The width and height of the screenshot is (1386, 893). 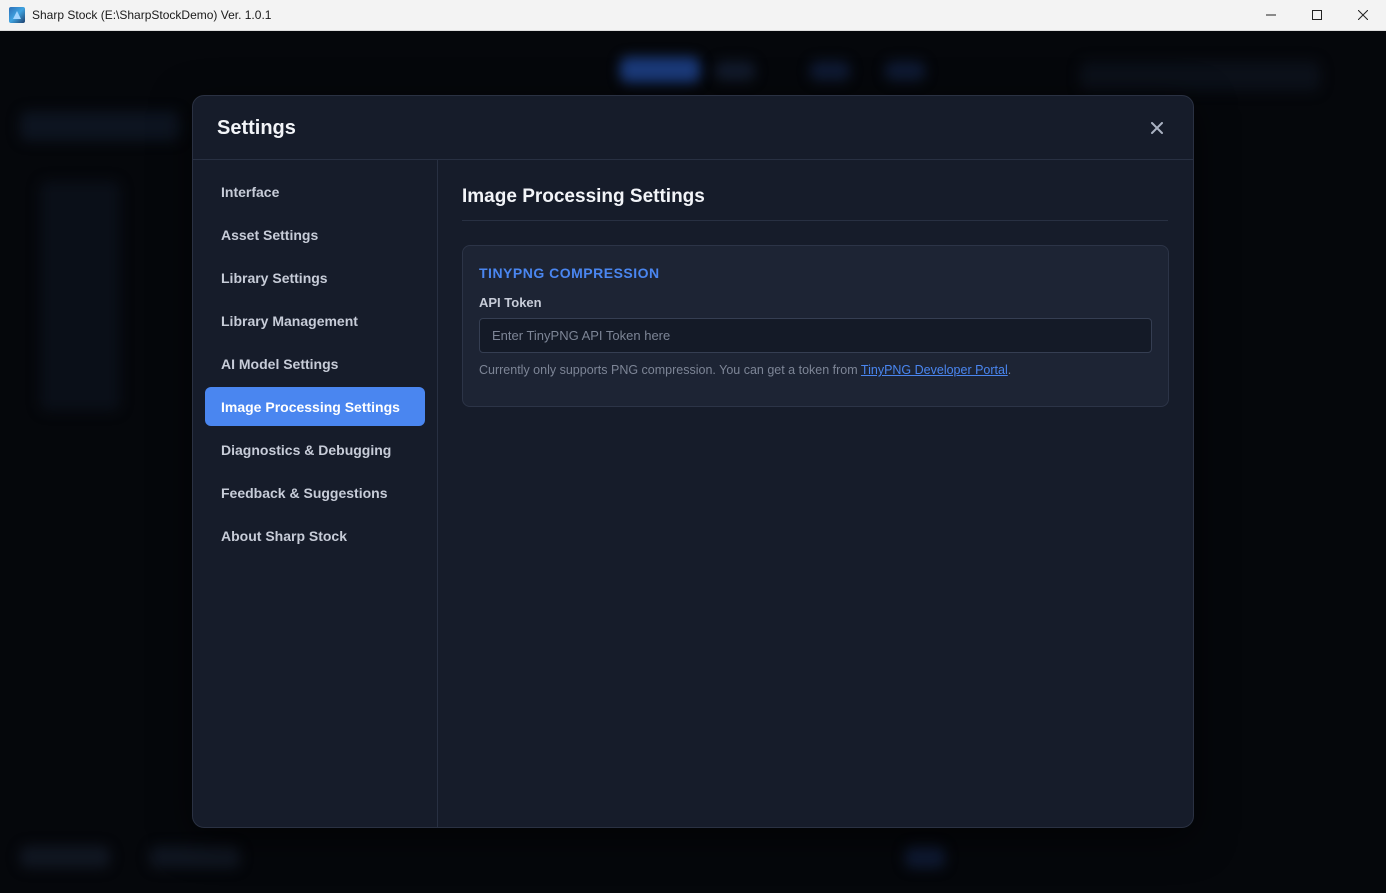 I want to click on app-icon, so click(x=17, y=15).